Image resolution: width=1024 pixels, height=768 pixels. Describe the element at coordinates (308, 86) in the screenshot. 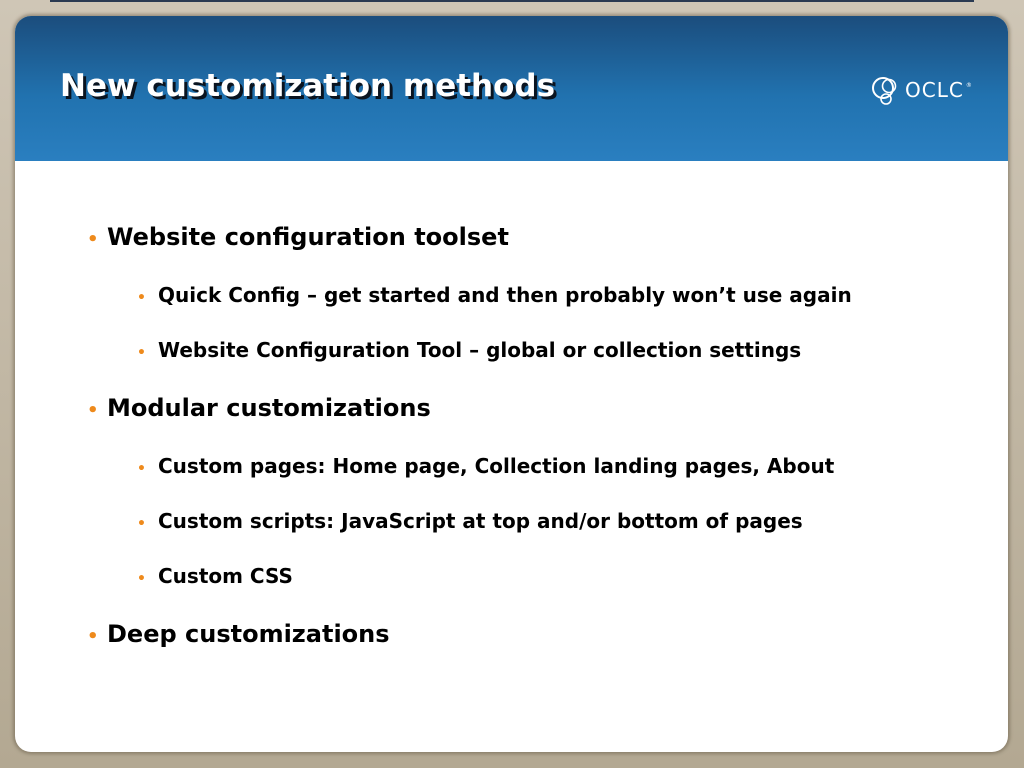

I see `slide-title: New customization methods` at that location.